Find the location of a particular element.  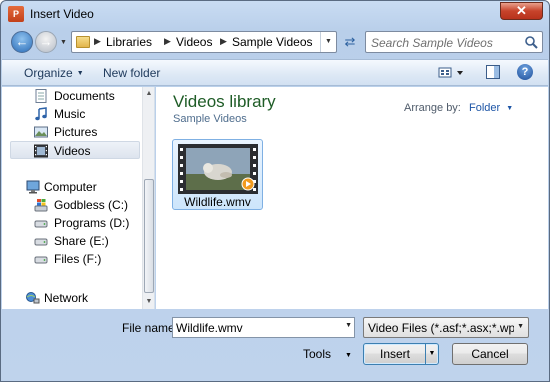

nav-label-videos: Videos is located at coordinates (72, 151).